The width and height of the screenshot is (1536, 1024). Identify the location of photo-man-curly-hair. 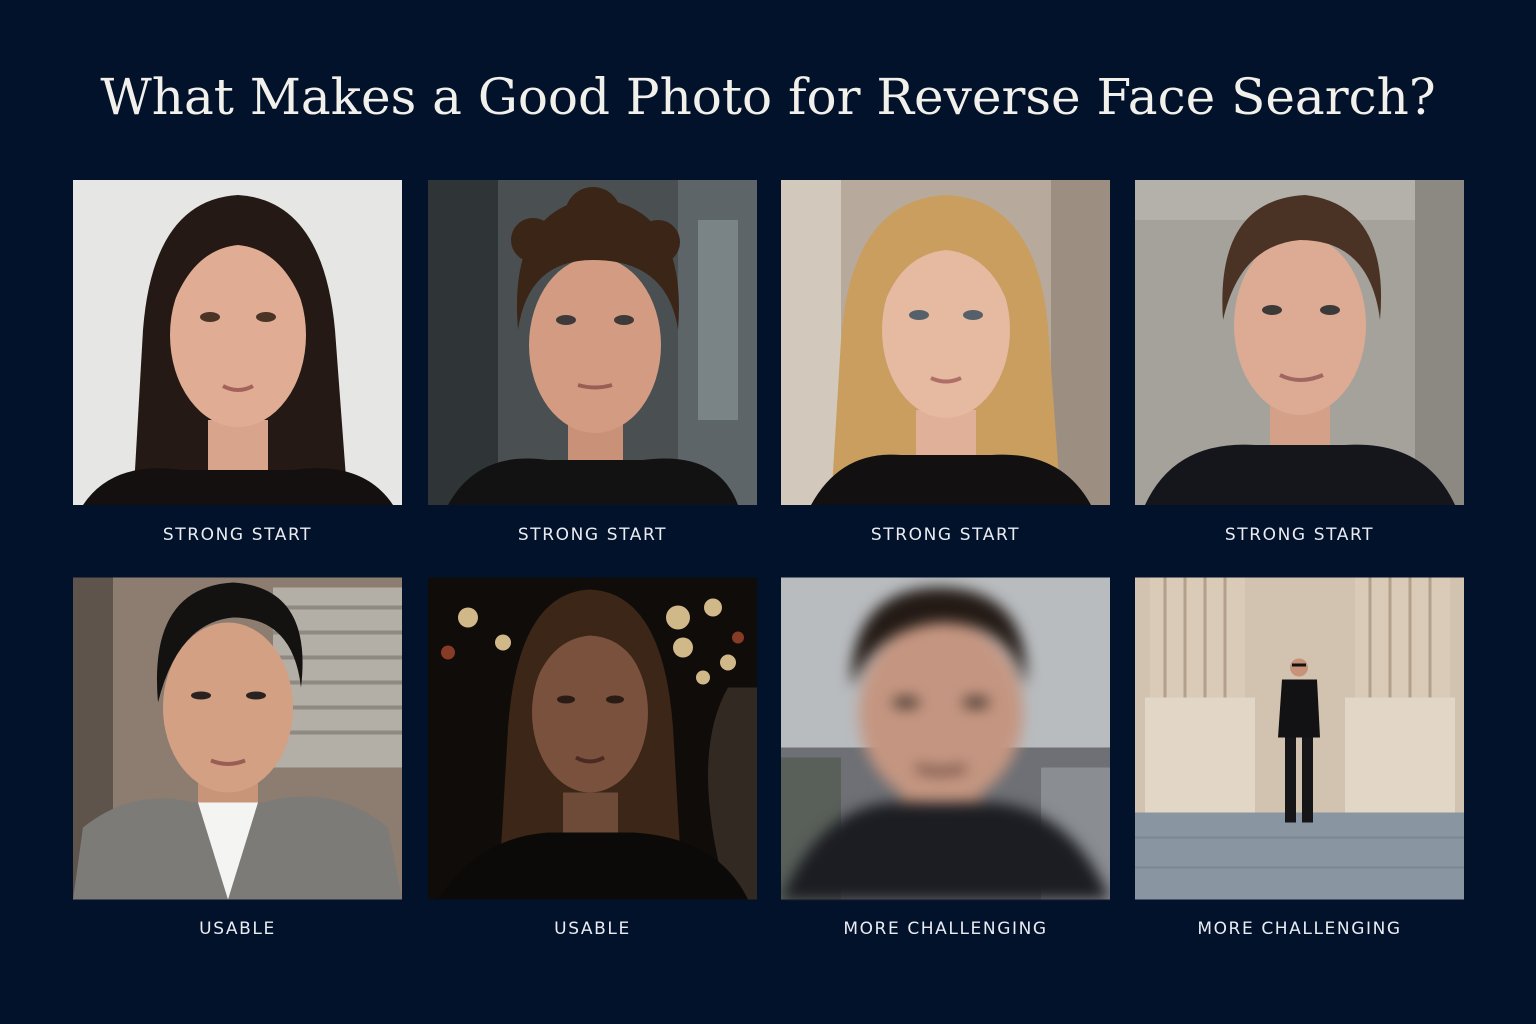
(592, 342).